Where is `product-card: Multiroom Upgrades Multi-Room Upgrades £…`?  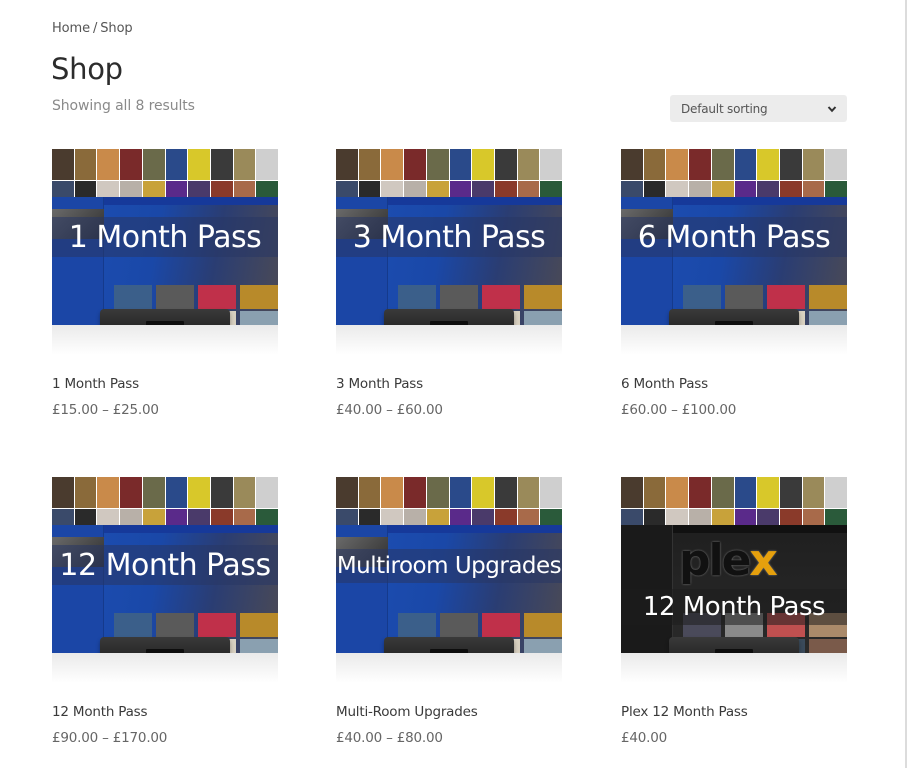 product-card: Multiroom Upgrades Multi-Room Upgrades £… is located at coordinates (449, 611).